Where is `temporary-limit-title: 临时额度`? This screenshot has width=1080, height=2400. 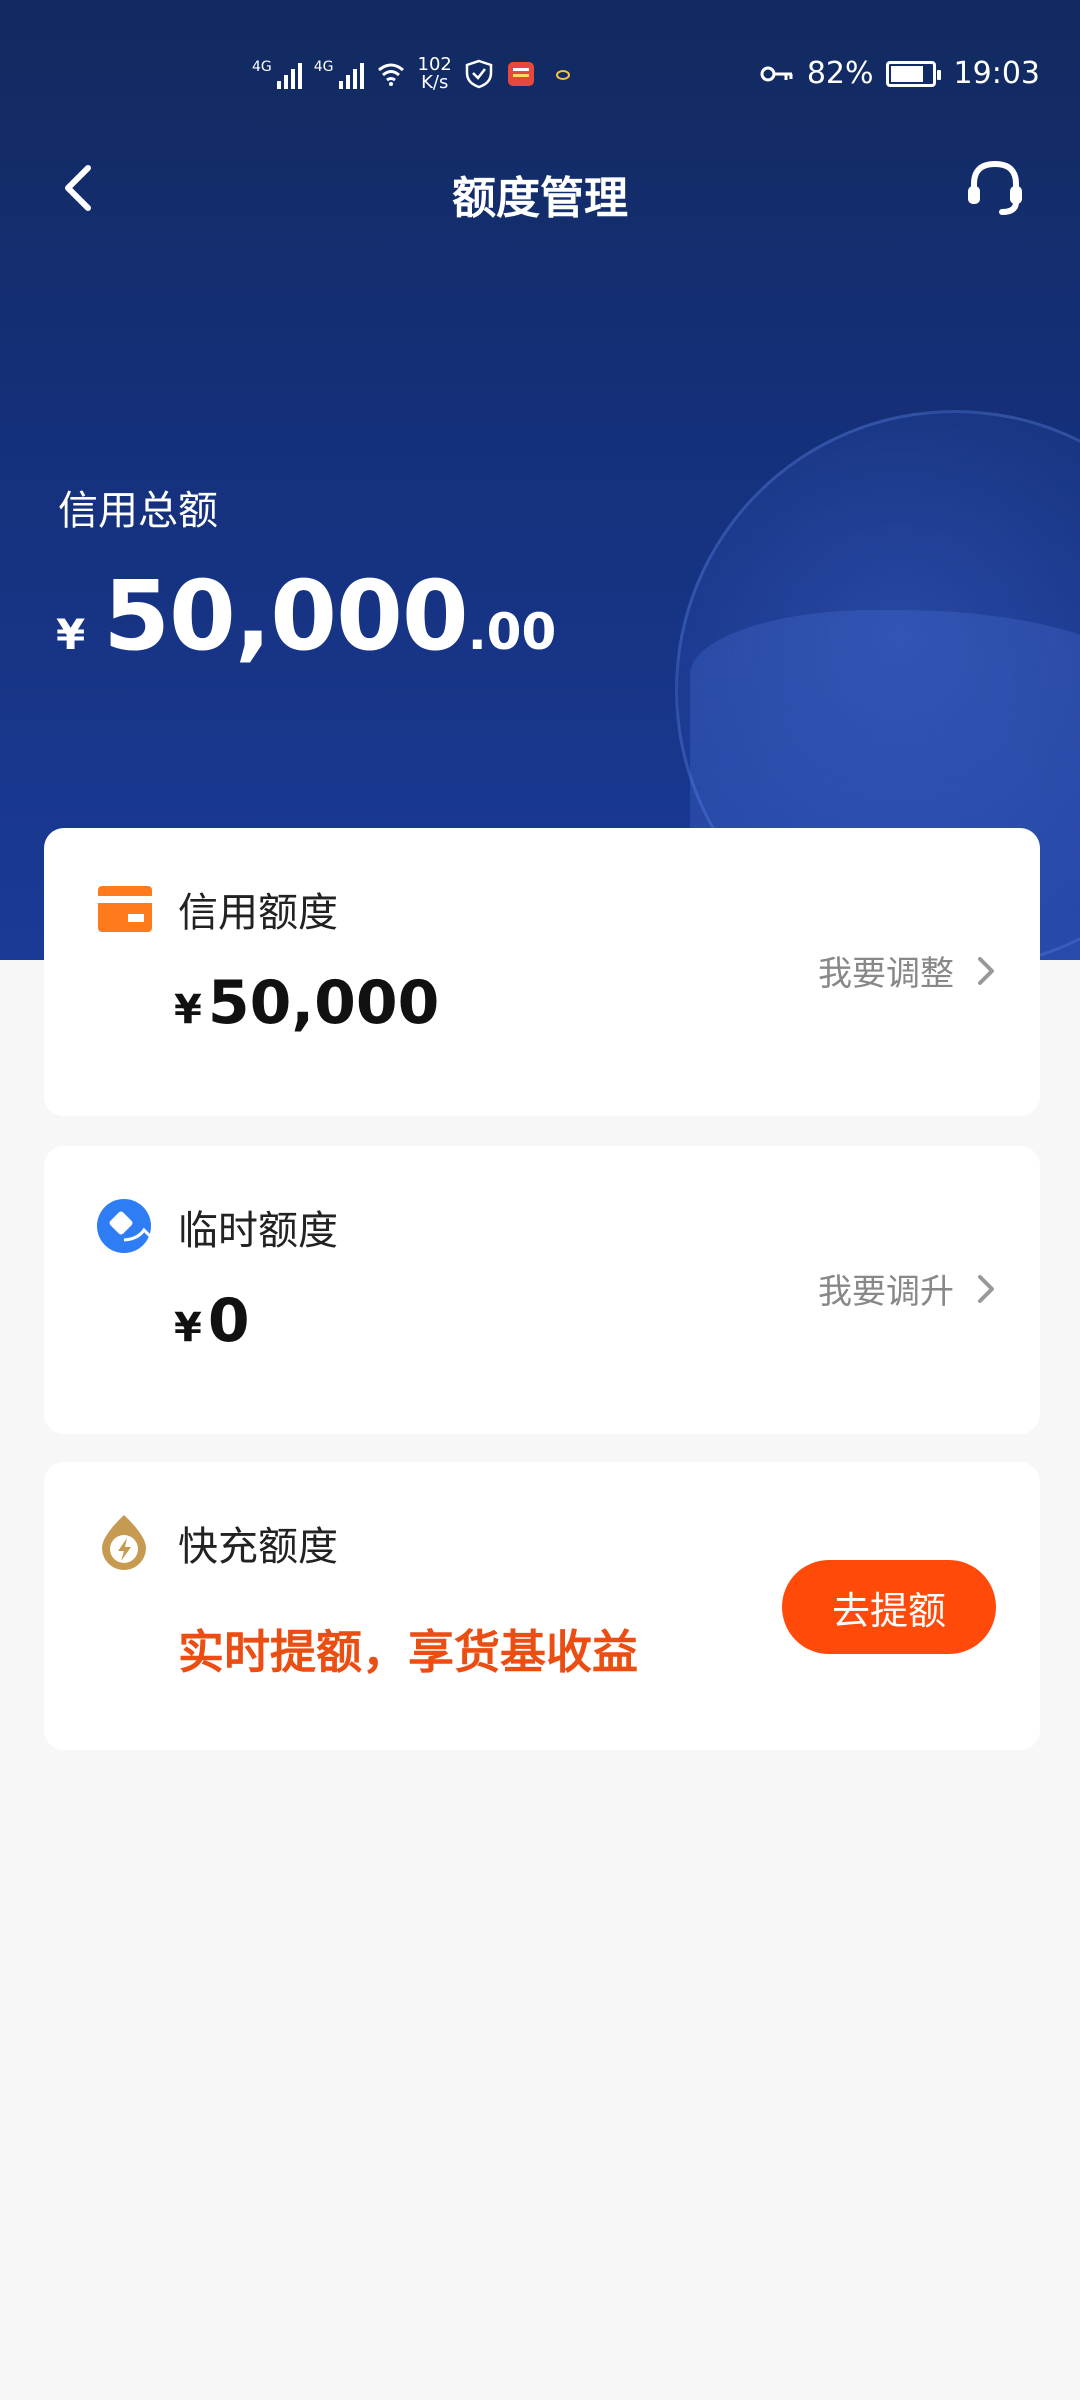 temporary-limit-title: 临时额度 is located at coordinates (258, 1231).